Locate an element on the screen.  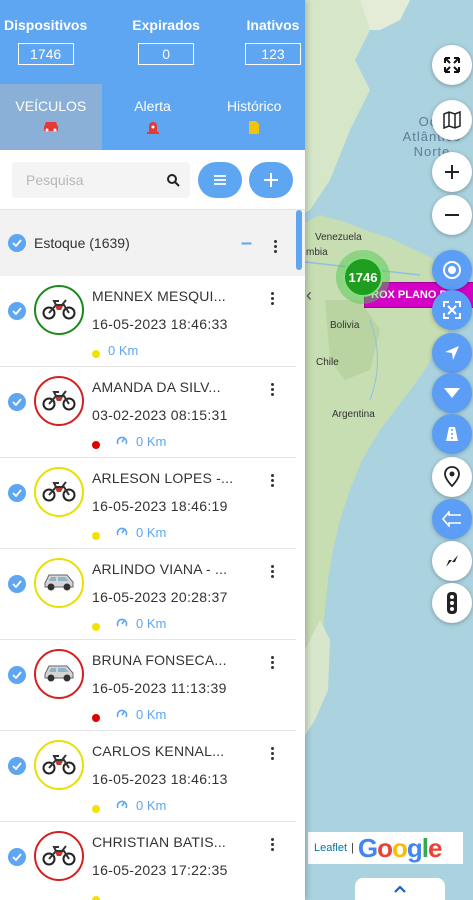
zoom-out-button is located at coordinates (452, 215).